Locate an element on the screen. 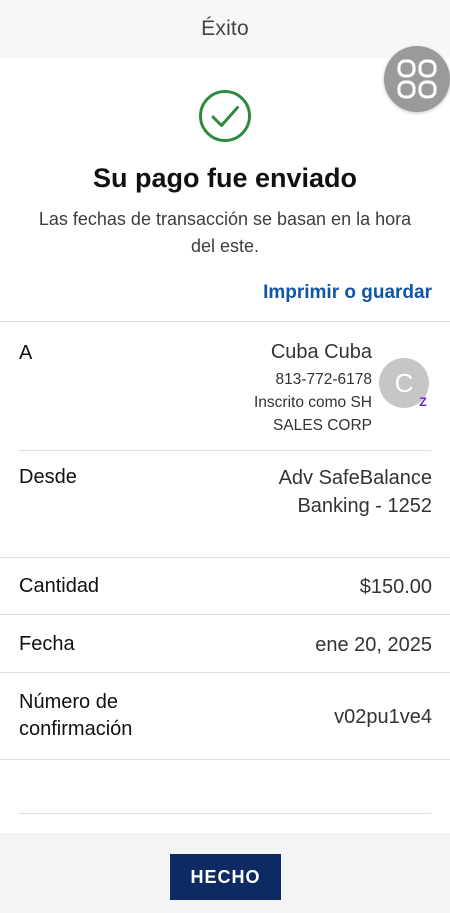 Image resolution: width=450 pixels, height=913 pixels. zelle-badge-letter: Z is located at coordinates (423, 402).